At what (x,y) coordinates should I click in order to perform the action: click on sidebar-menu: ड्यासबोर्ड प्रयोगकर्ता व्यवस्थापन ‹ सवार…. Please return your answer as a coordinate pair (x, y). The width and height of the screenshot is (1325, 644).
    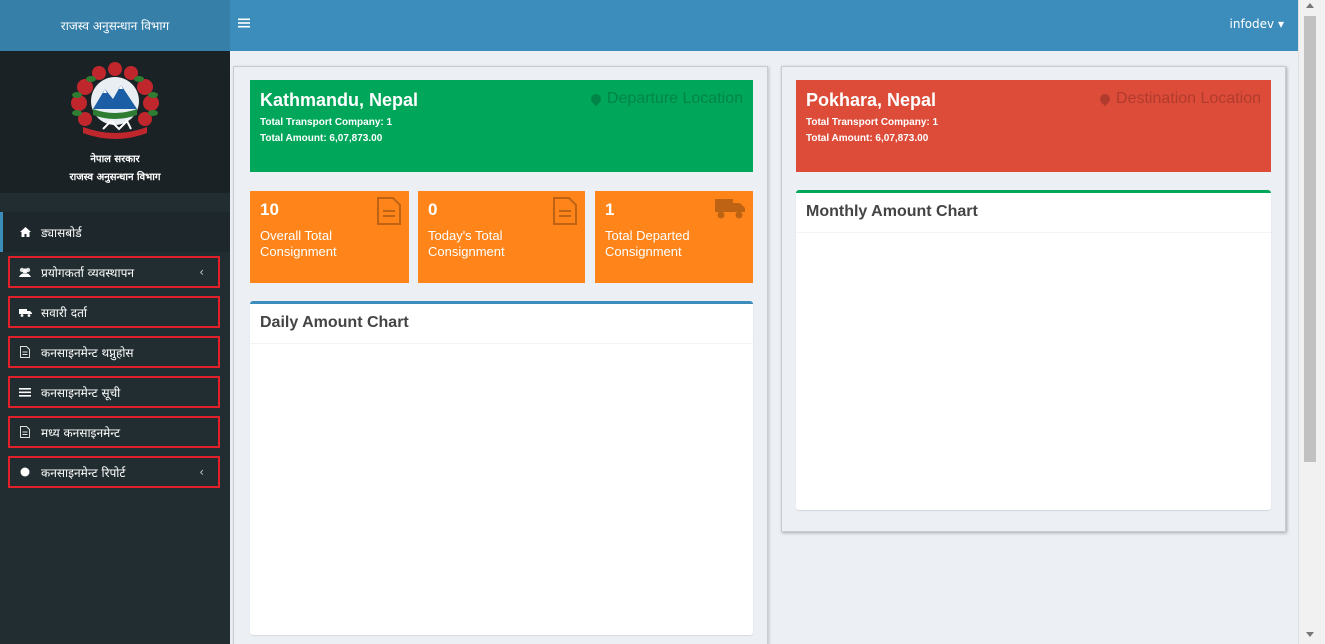
    Looking at the image, I should click on (115, 350).